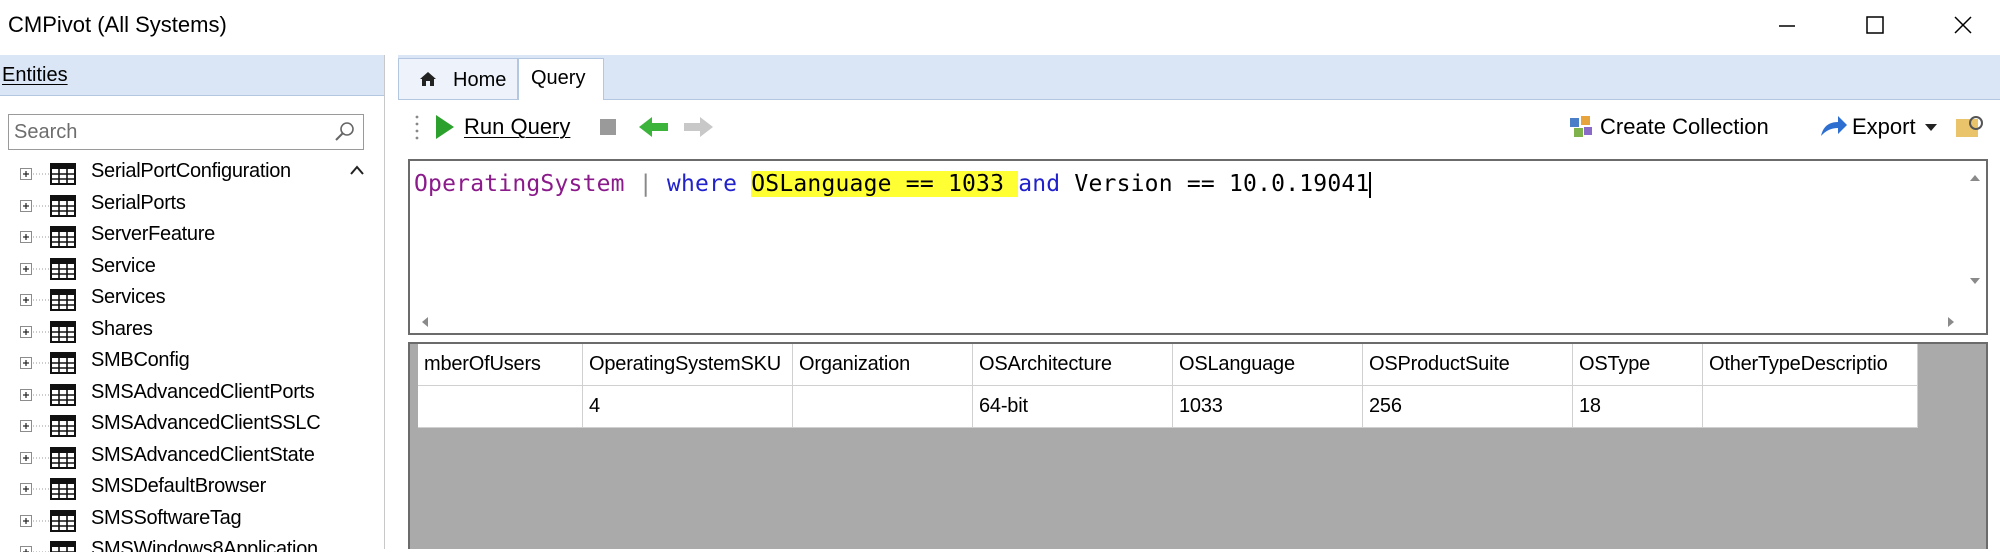 Image resolution: width=2000 pixels, height=552 pixels. Describe the element at coordinates (1039, 184) in the screenshot. I see `query-and: and` at that location.